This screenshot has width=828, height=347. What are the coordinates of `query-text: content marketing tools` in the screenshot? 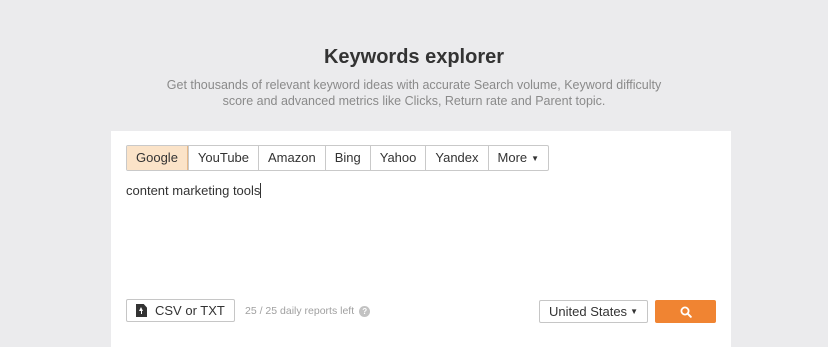 It's located at (193, 190).